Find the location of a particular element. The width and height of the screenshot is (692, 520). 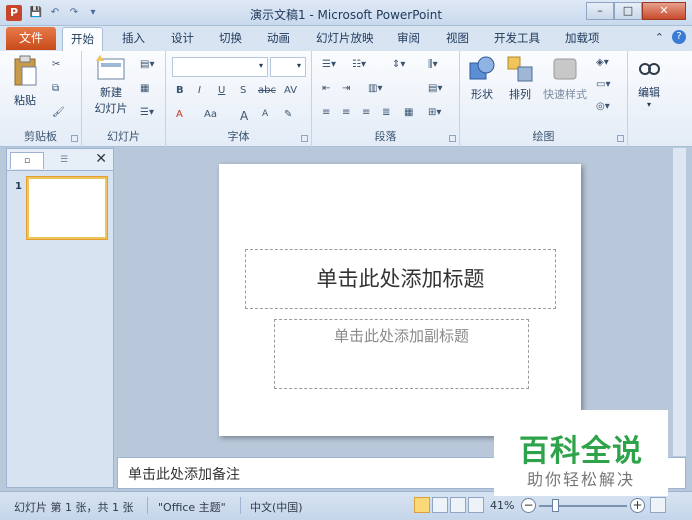

section-icon: ☰▾ is located at coordinates (147, 112).